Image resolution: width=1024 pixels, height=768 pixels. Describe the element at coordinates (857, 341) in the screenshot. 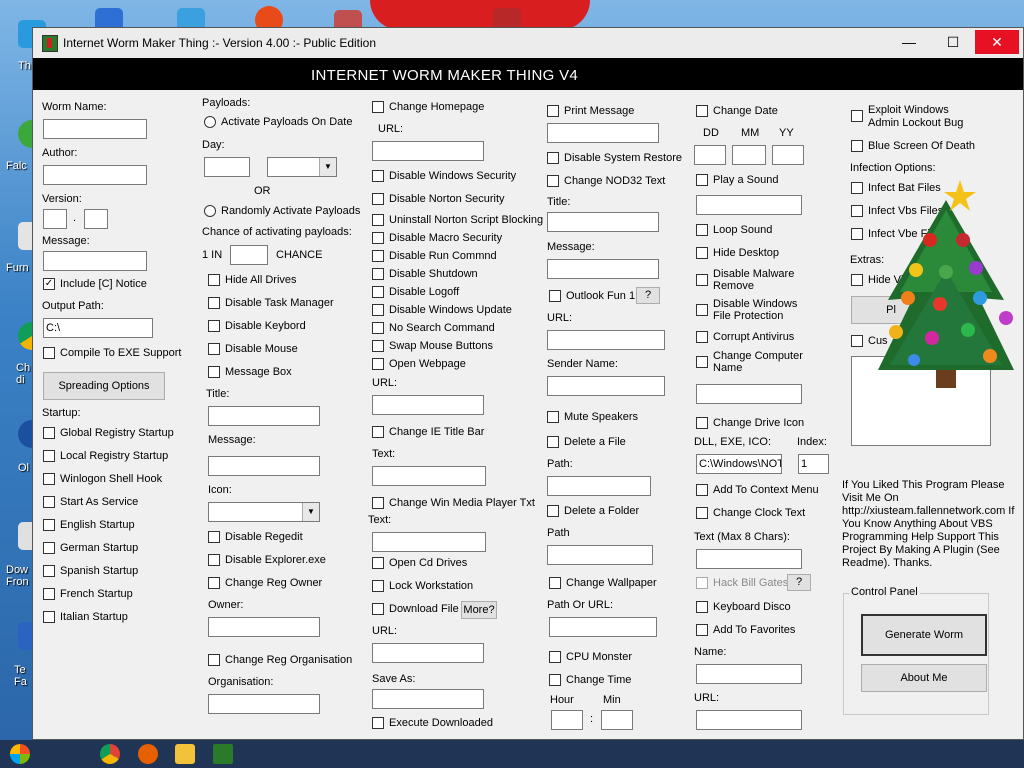

I see `custom-checkbox` at that location.